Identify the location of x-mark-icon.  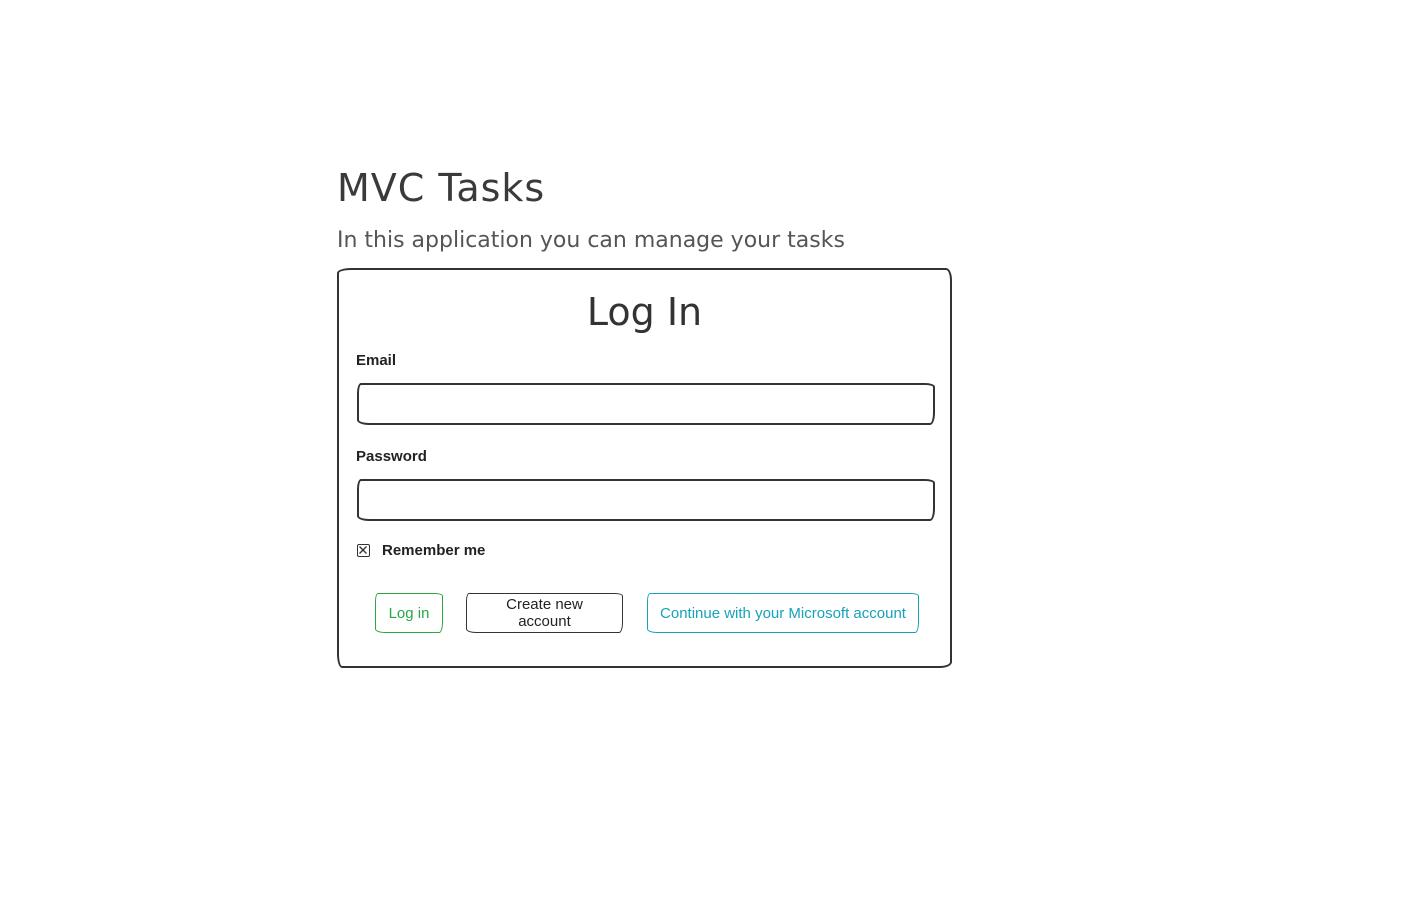
(363, 550).